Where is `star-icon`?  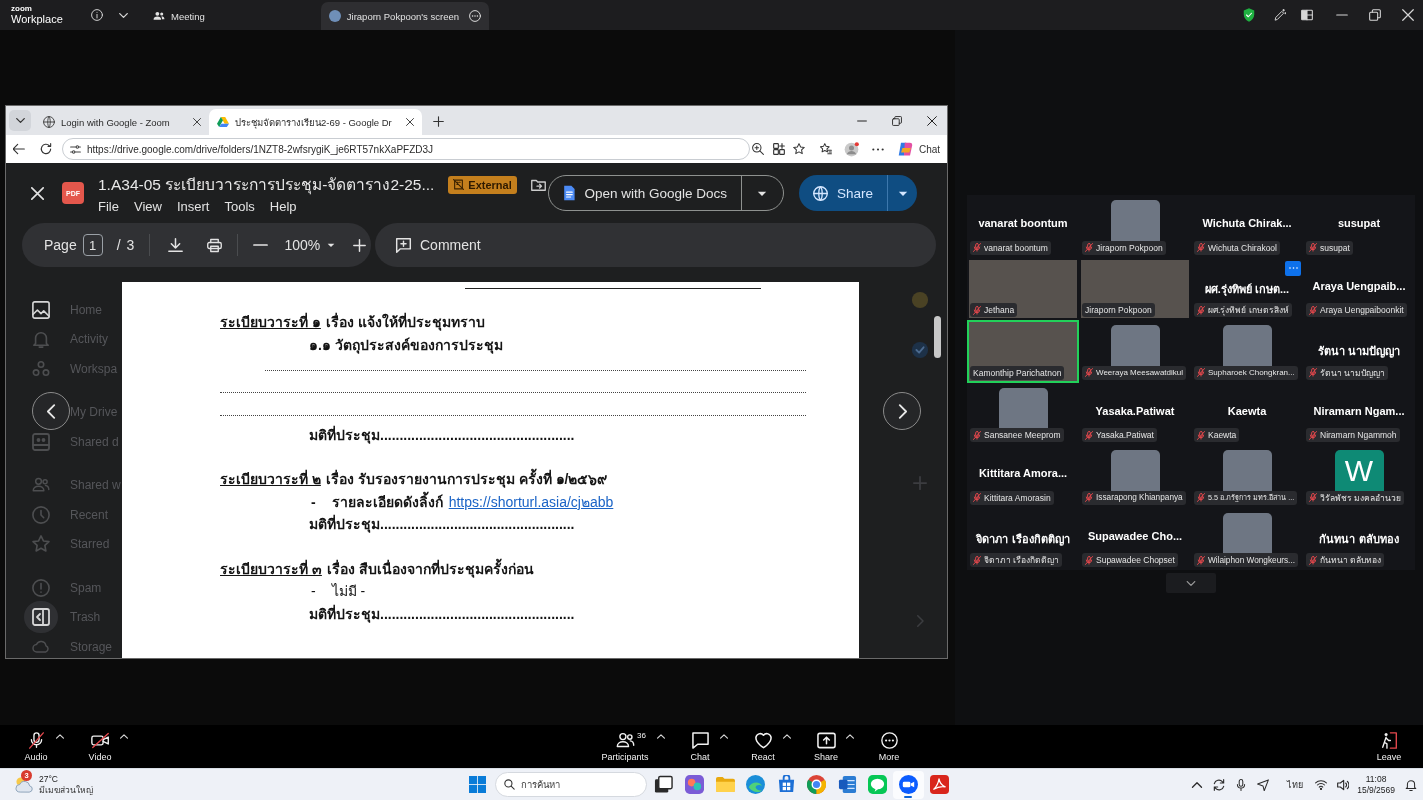 star-icon is located at coordinates (799, 149).